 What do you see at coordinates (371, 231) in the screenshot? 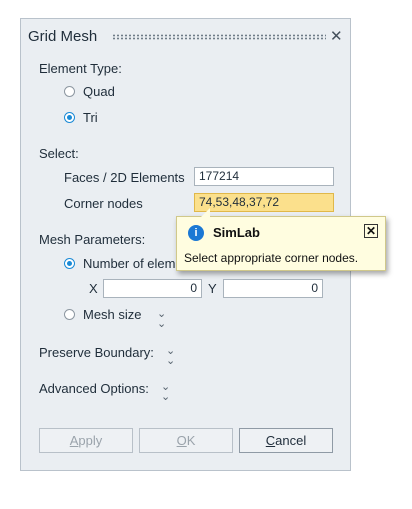
I see `tooltip-close-icon: ✕` at bounding box center [371, 231].